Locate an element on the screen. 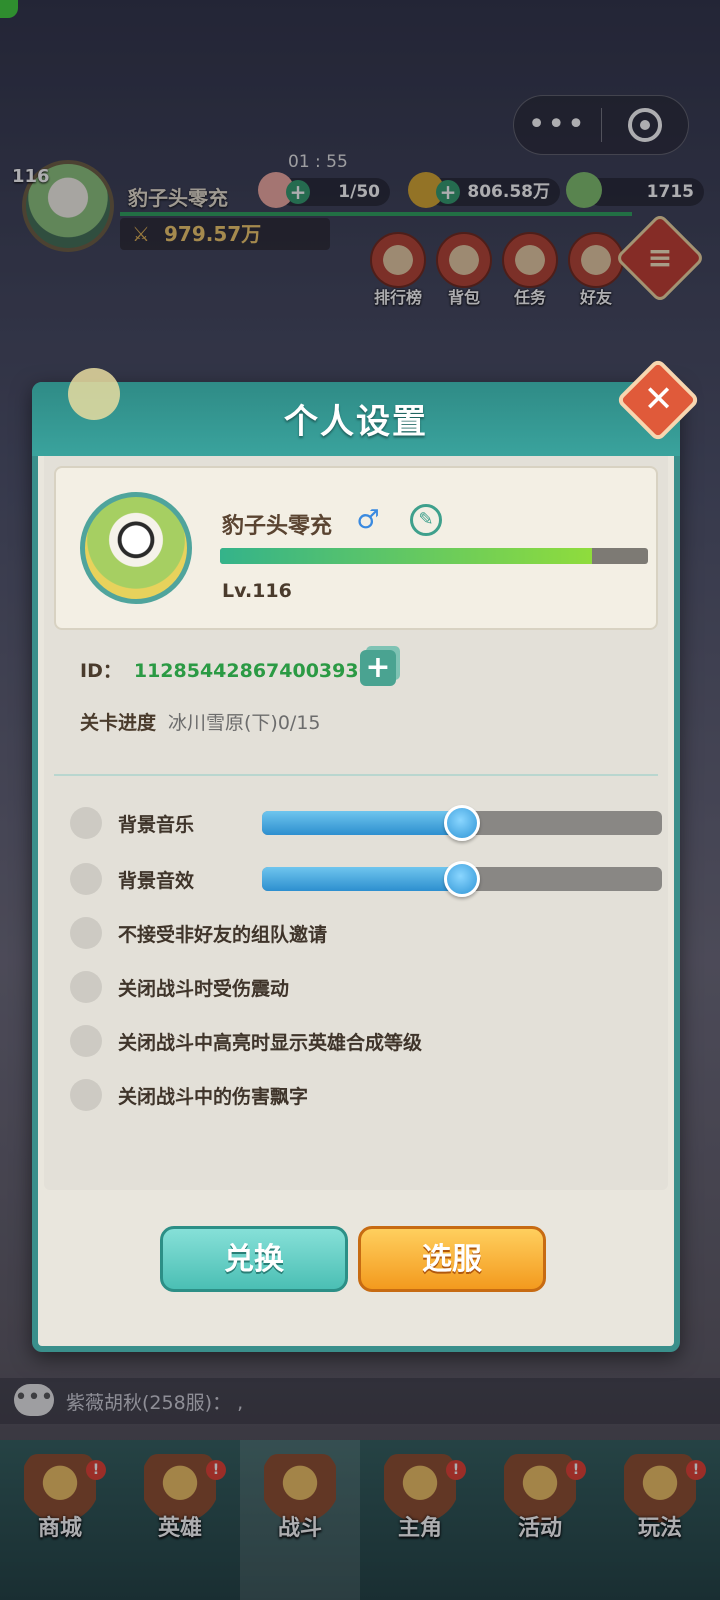  copy-id-button: + is located at coordinates (378, 668).